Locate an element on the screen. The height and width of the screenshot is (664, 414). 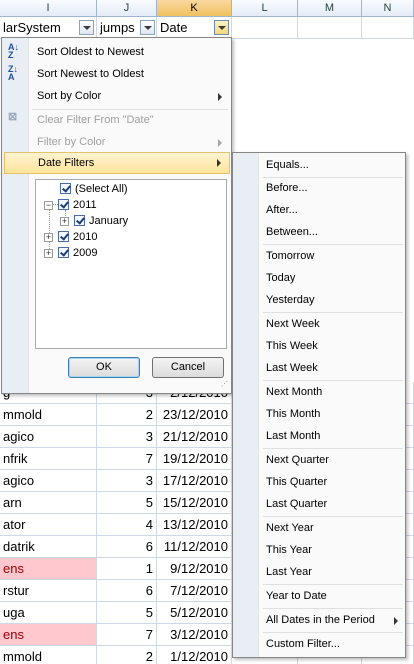
cell-jumps: 4 is located at coordinates (127, 525).